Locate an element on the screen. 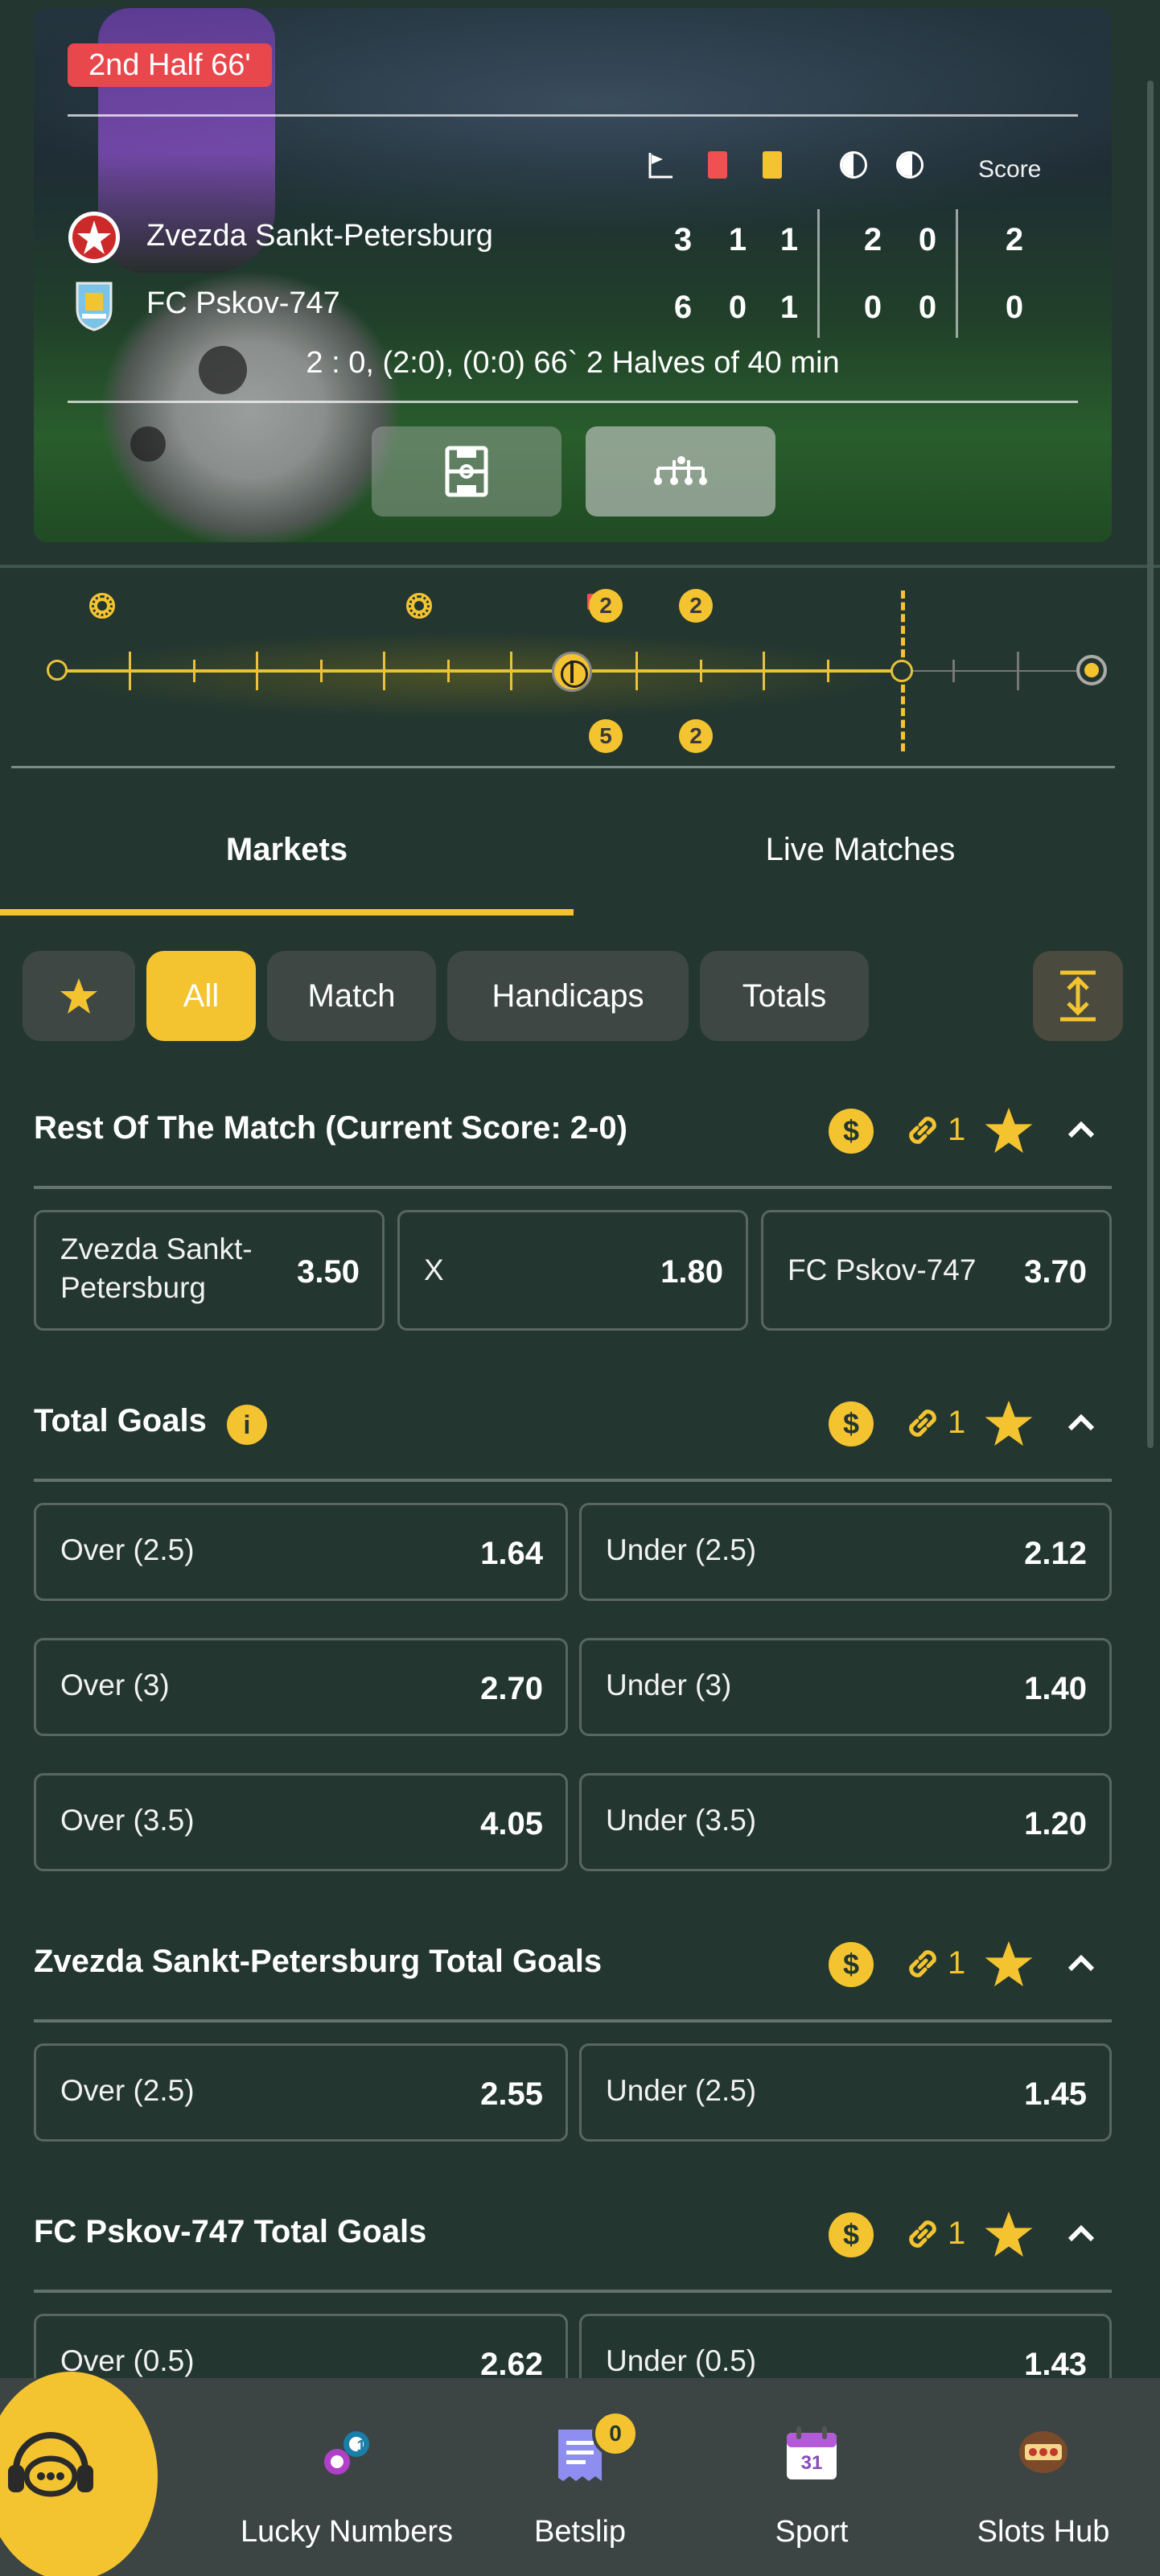 This screenshot has height=2576, width=1160. lucky-ball-number: 1 is located at coordinates (361, 2446).